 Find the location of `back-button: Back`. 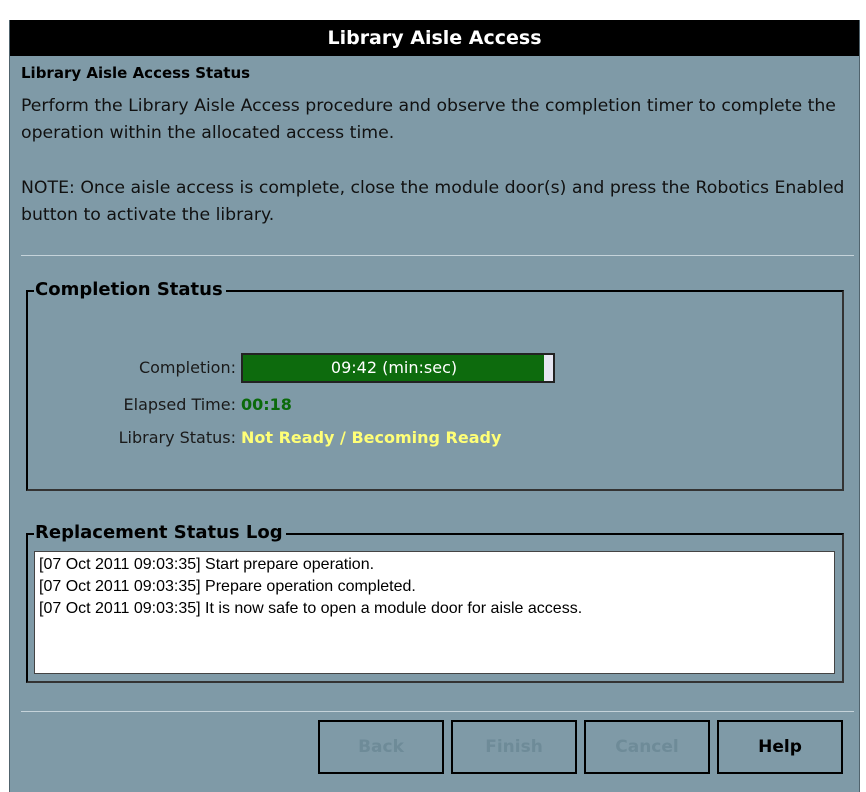

back-button: Back is located at coordinates (381, 747).